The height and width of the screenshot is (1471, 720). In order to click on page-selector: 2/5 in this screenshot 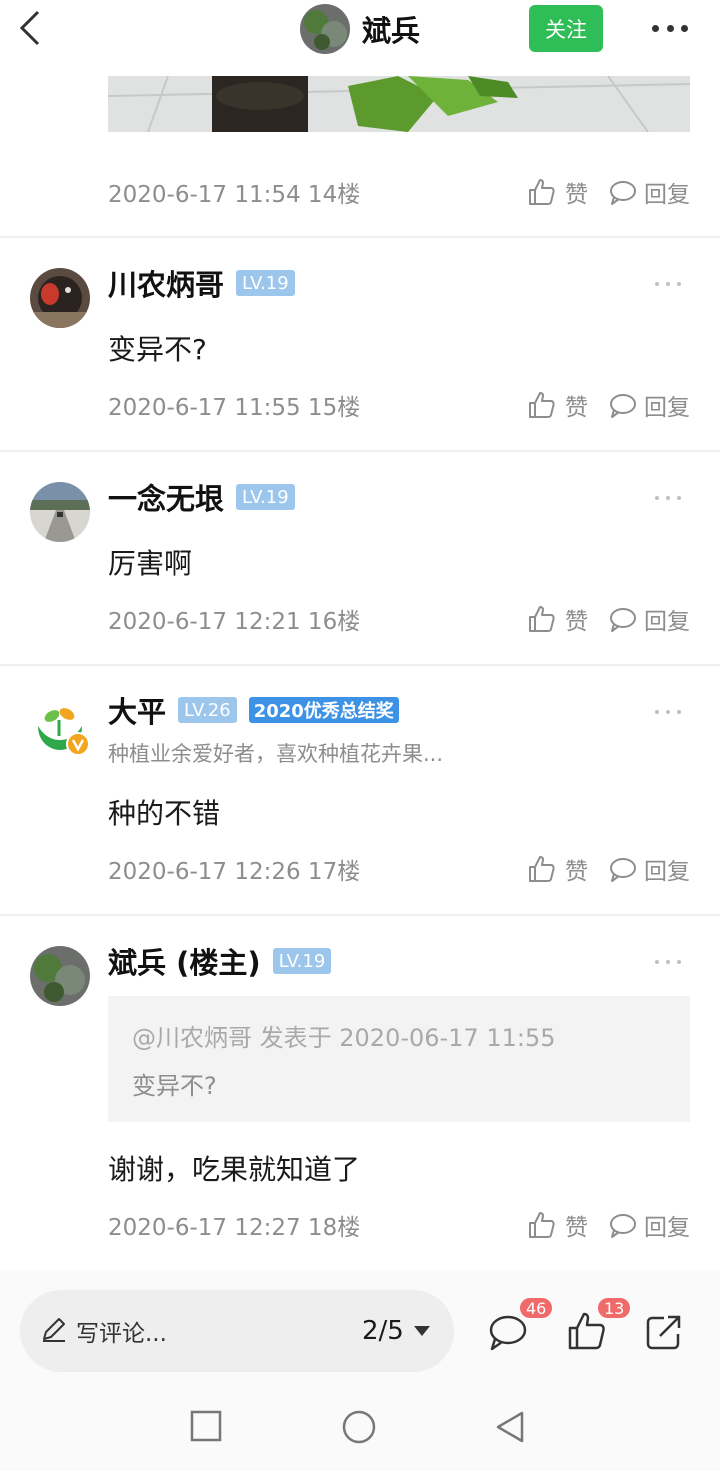, I will do `click(396, 1331)`.